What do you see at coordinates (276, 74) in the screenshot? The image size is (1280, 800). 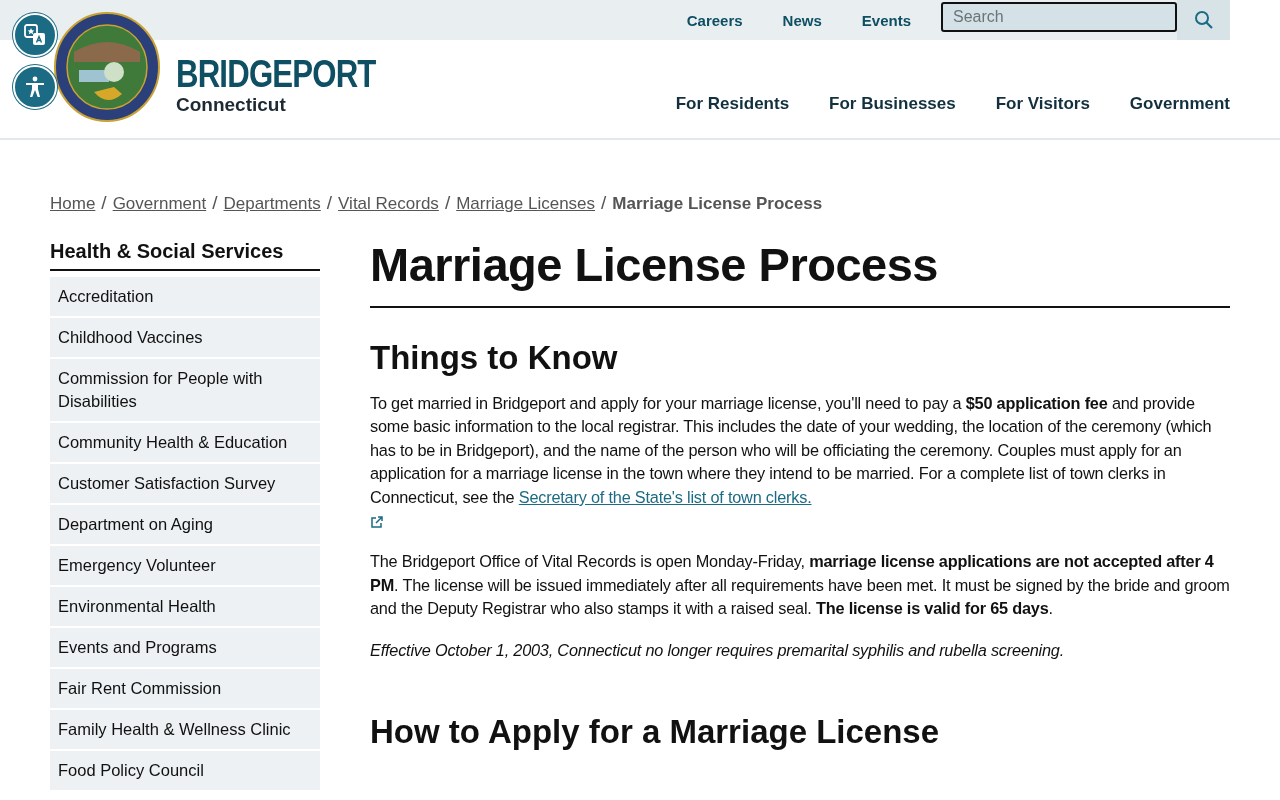 I see `city-name: BRIDGEPORT` at bounding box center [276, 74].